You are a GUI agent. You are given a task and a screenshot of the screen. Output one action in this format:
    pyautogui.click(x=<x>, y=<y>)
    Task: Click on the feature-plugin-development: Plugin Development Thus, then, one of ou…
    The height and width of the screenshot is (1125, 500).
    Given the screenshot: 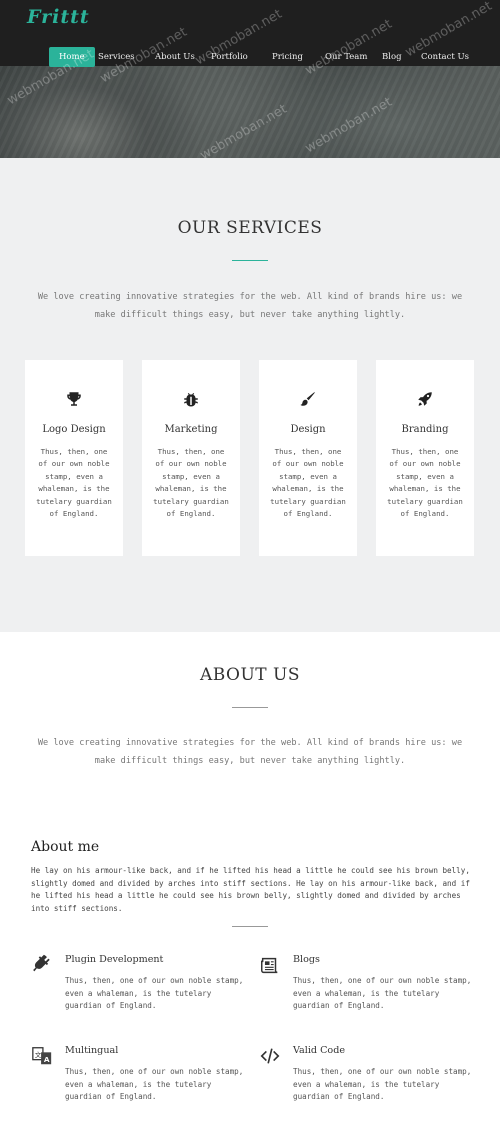 What is the action you would take?
    pyautogui.click(x=137, y=994)
    